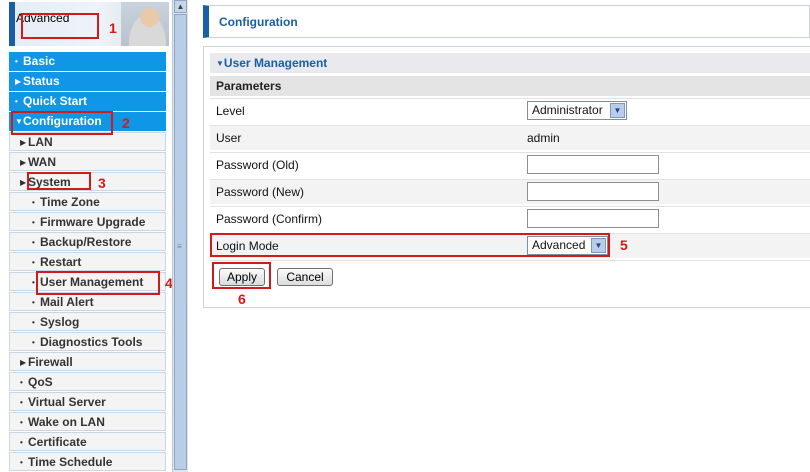  What do you see at coordinates (55, 101) in the screenshot?
I see `sidebar-item-label: Quick Start` at bounding box center [55, 101].